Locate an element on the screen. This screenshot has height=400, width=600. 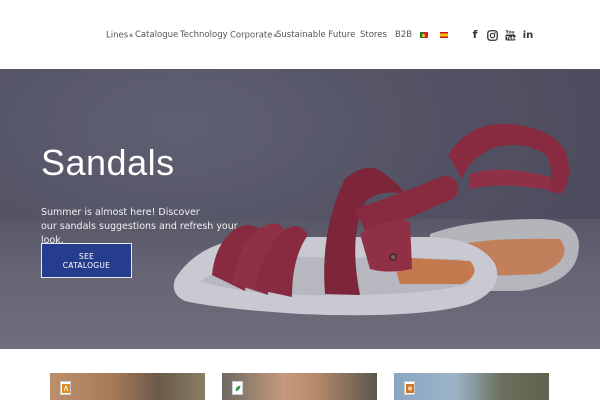
line-badge-icon is located at coordinates (65, 388).